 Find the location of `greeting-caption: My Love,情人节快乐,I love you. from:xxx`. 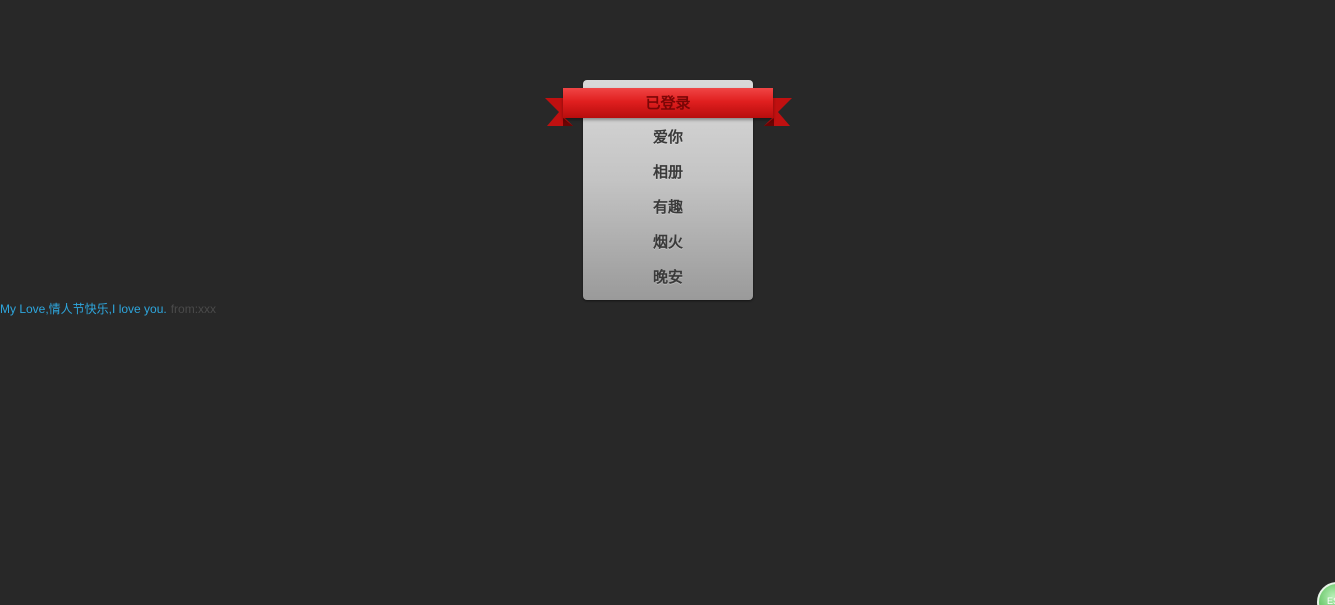

greeting-caption: My Love,情人节快乐,I love you. from:xxx is located at coordinates (108, 309).